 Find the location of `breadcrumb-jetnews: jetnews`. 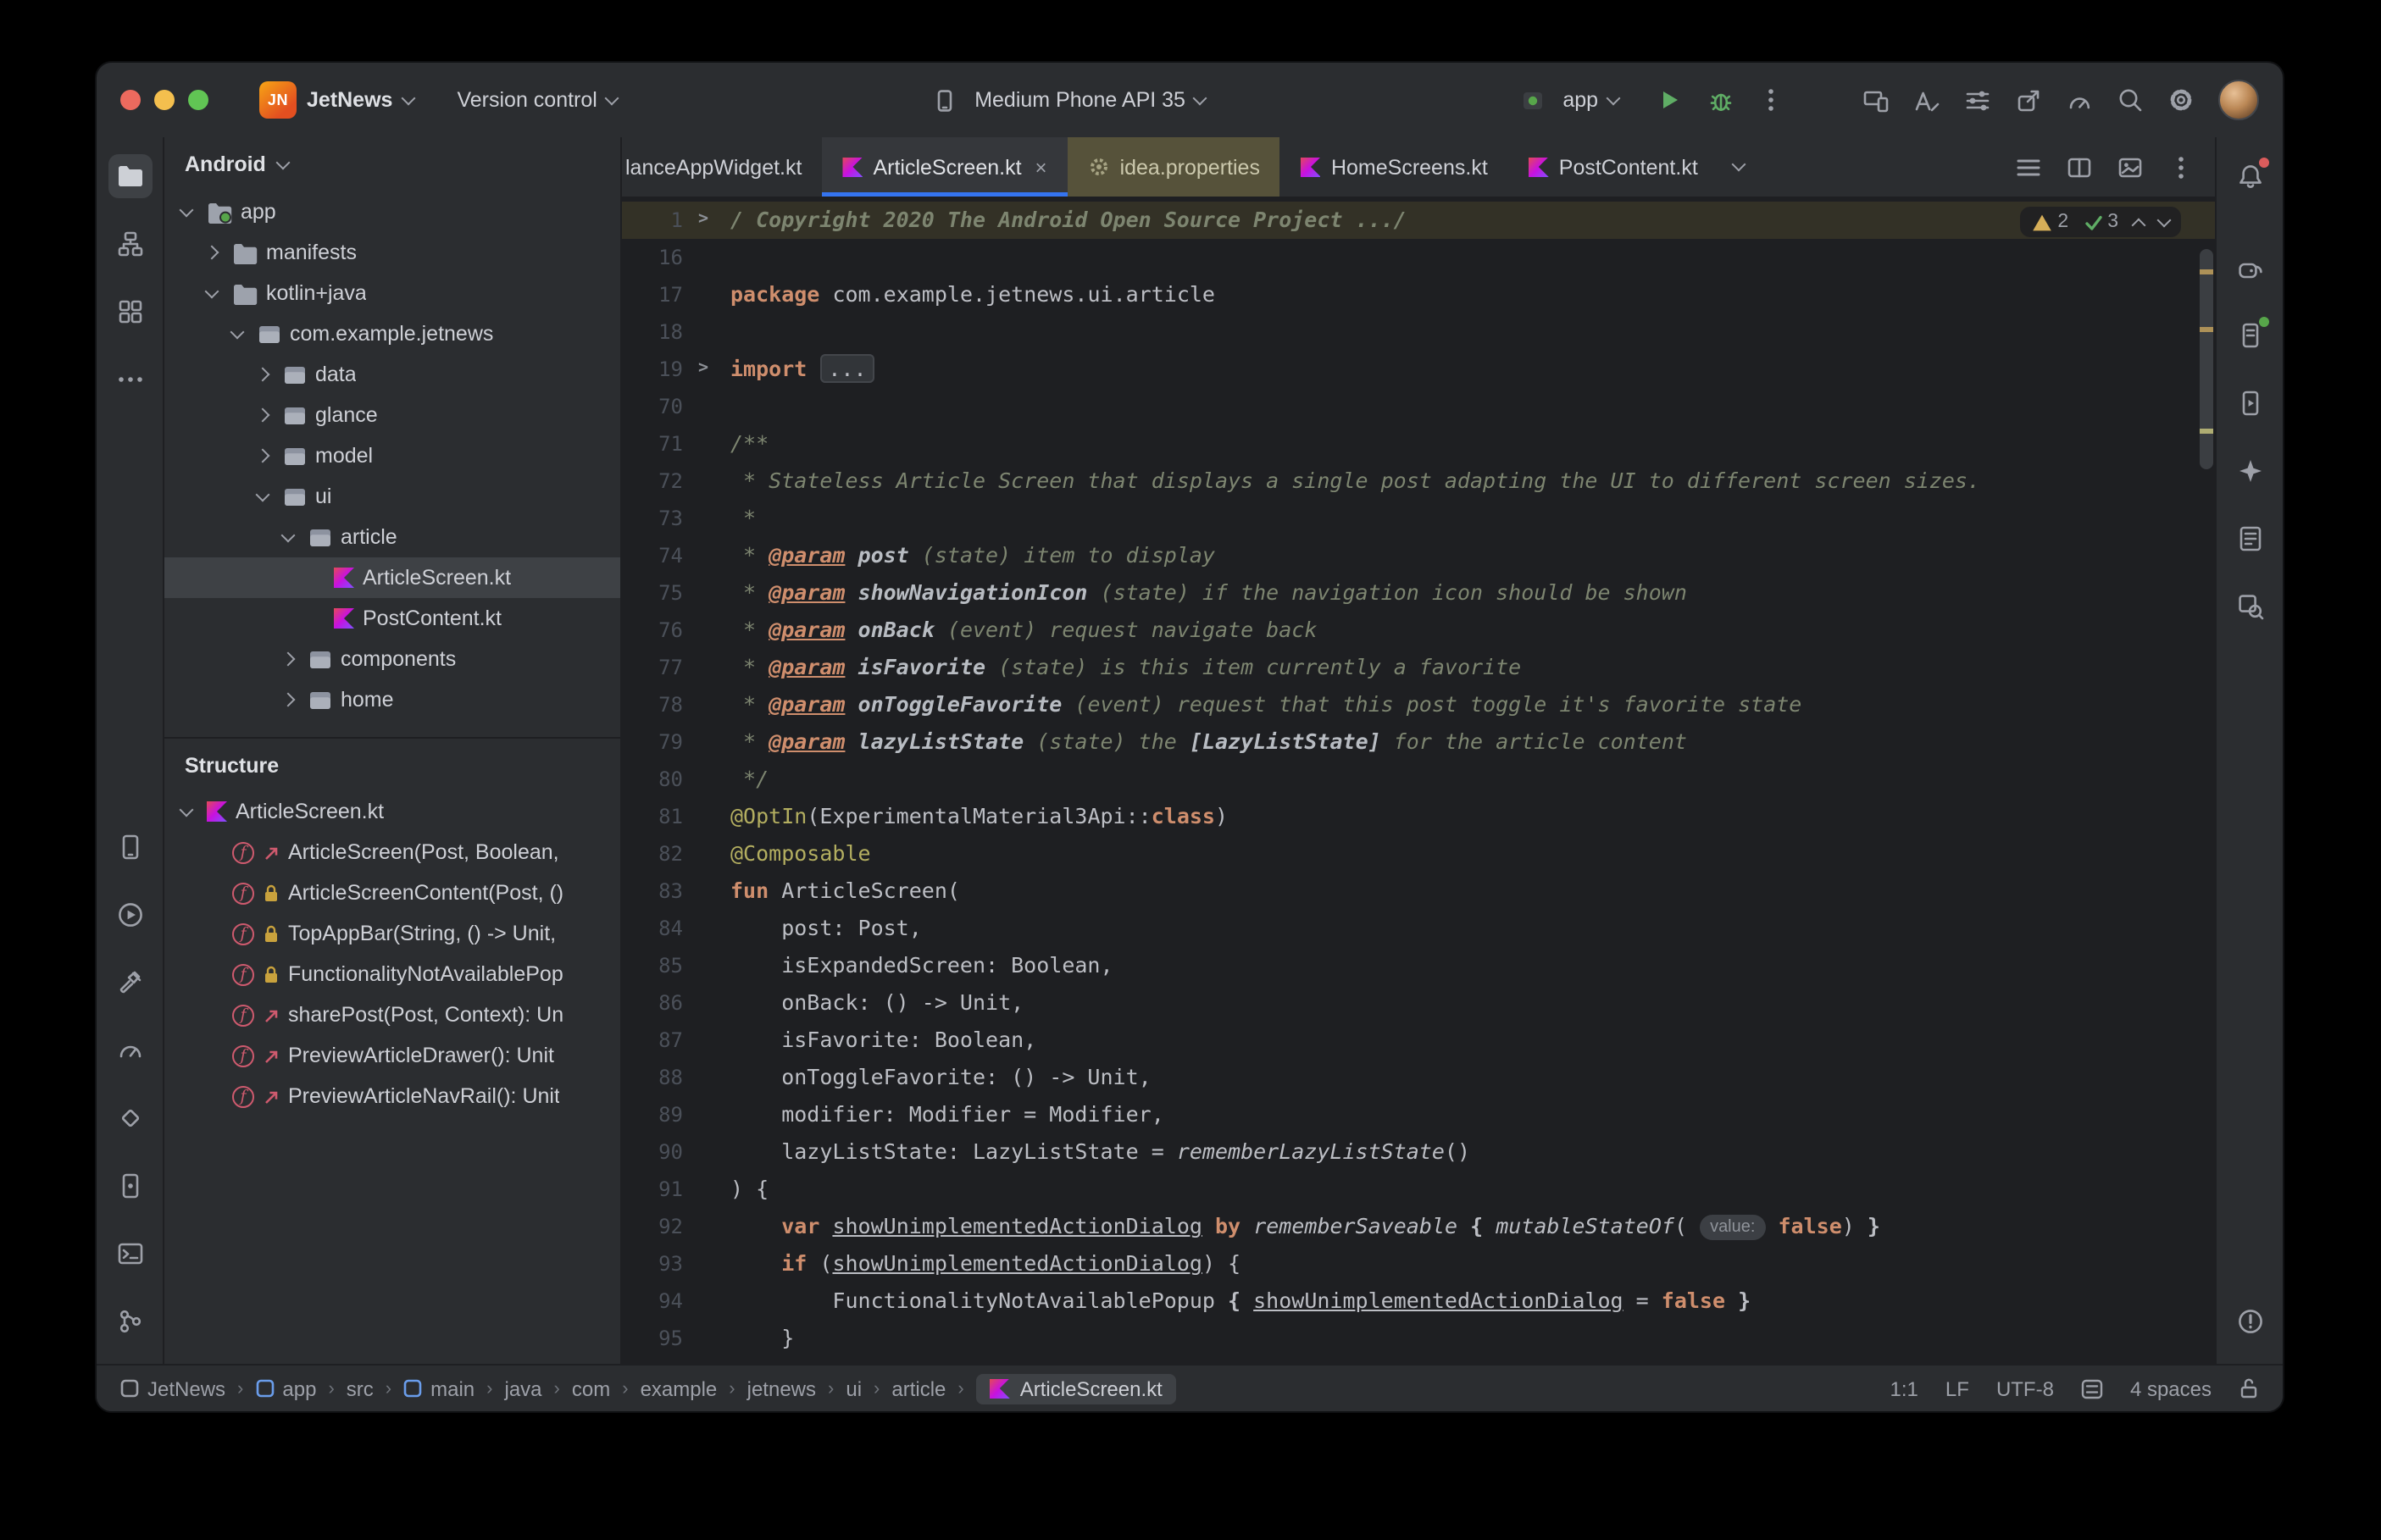

breadcrumb-jetnews: jetnews is located at coordinates (782, 1388).